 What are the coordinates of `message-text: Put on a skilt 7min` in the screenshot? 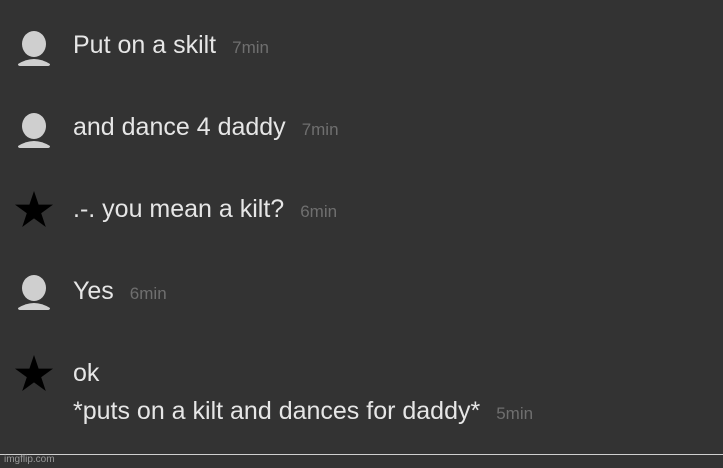 It's located at (171, 46).